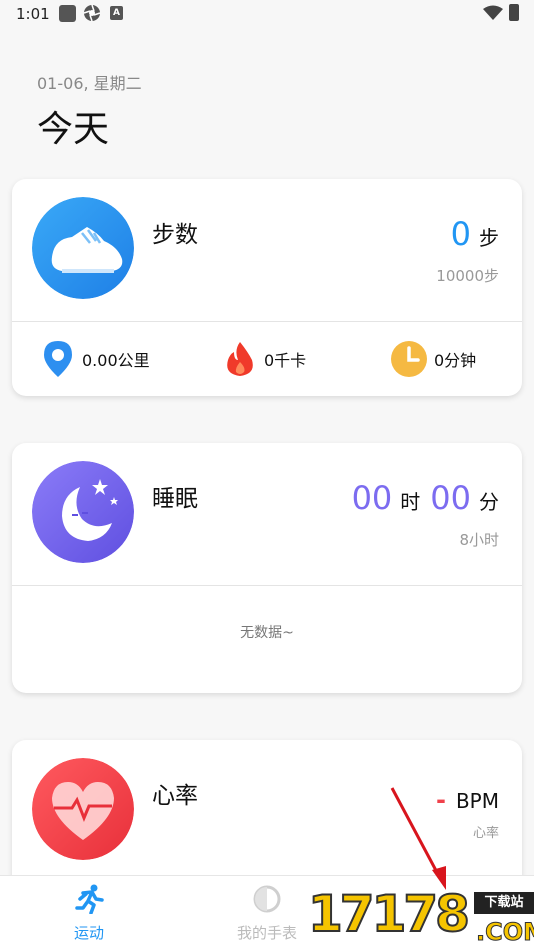  I want to click on sleep-title: 睡眠, so click(175, 499).